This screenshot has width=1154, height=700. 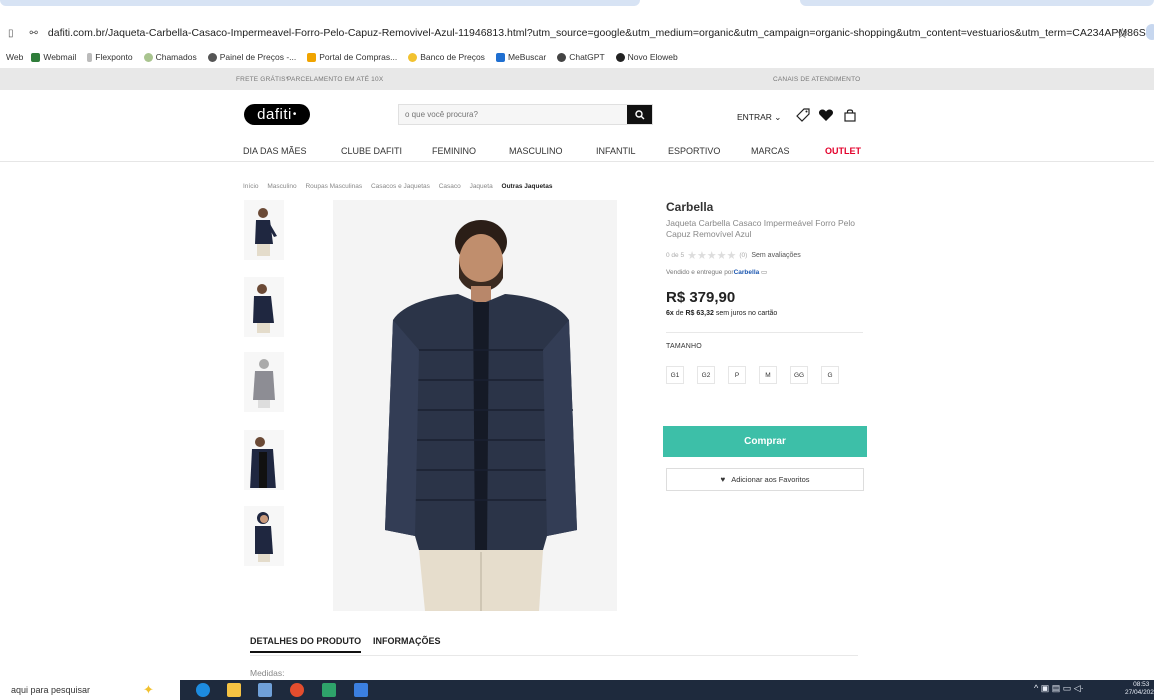 I want to click on size-label: TAMANHO, so click(x=684, y=346).